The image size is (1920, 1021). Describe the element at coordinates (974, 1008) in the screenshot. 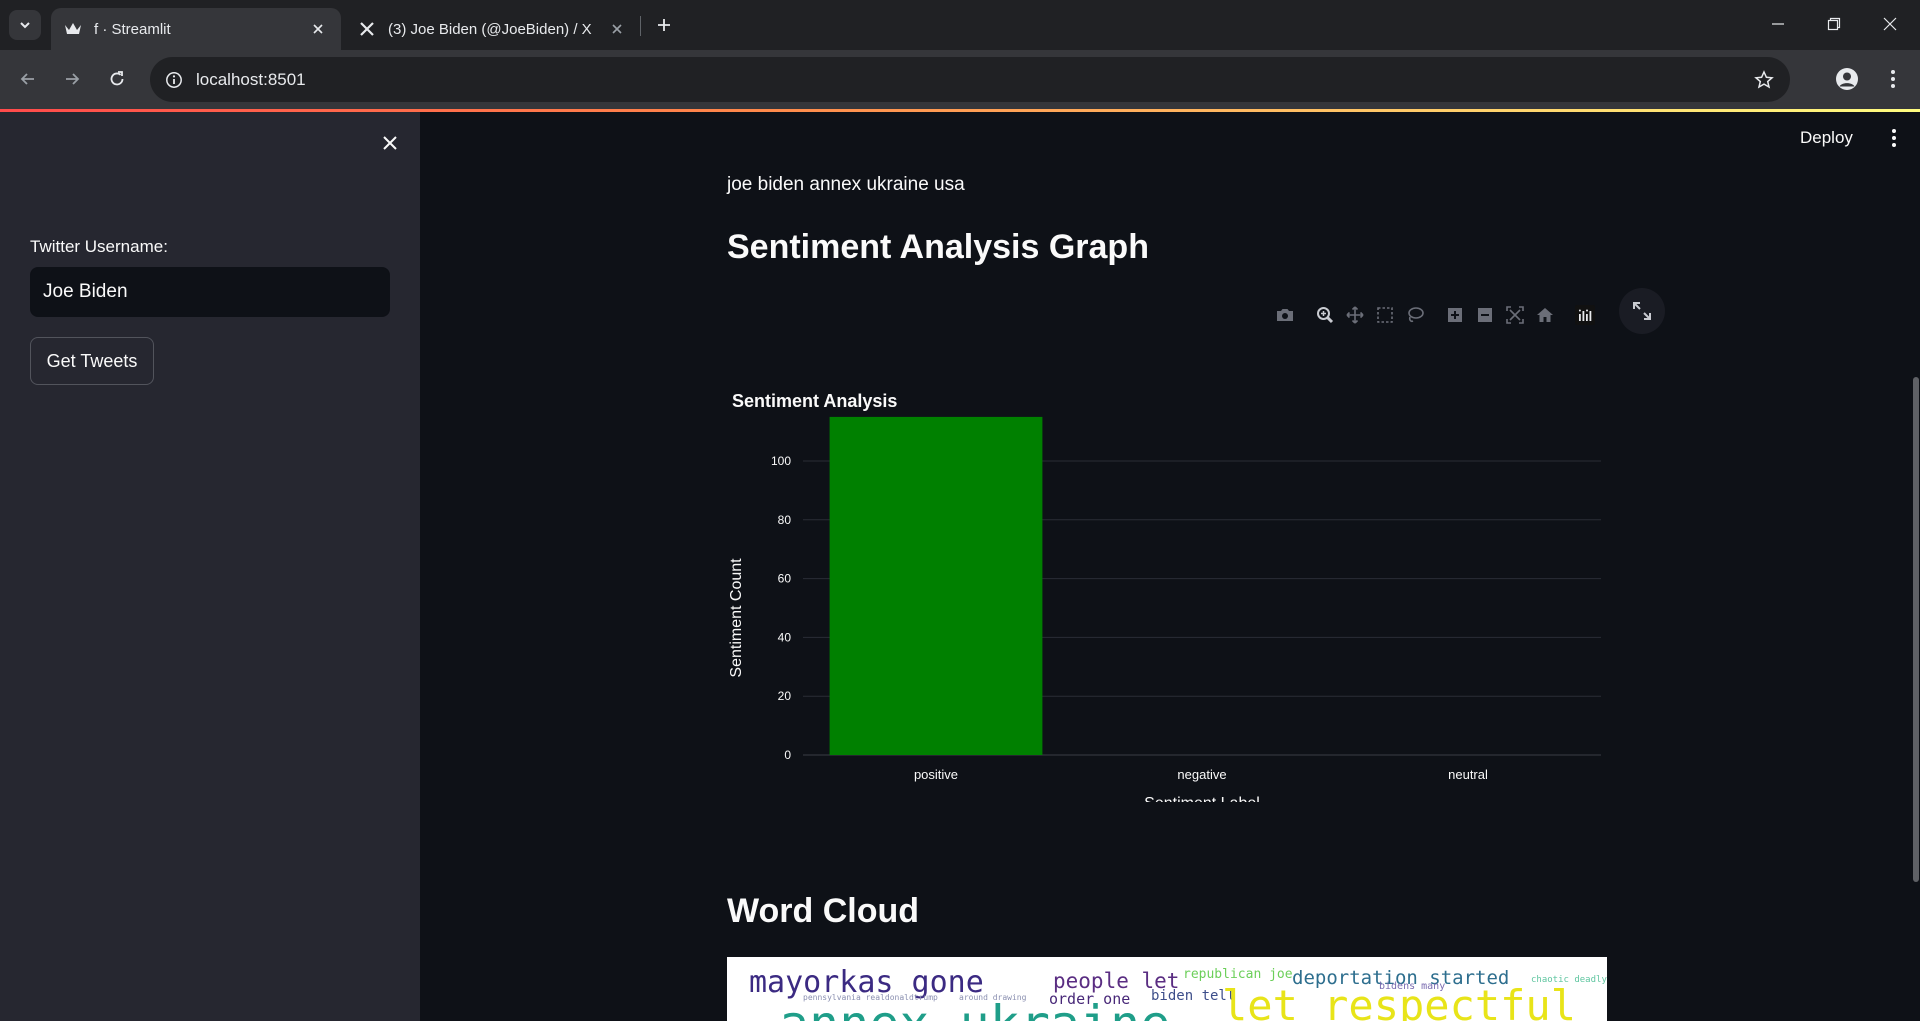

I see `word-cloud-word: annex ukraine` at that location.